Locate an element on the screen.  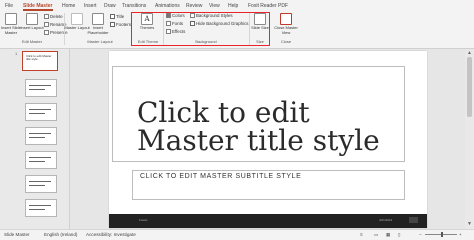
group-label-edit-theme: Edit Theme is located at coordinates (148, 41).